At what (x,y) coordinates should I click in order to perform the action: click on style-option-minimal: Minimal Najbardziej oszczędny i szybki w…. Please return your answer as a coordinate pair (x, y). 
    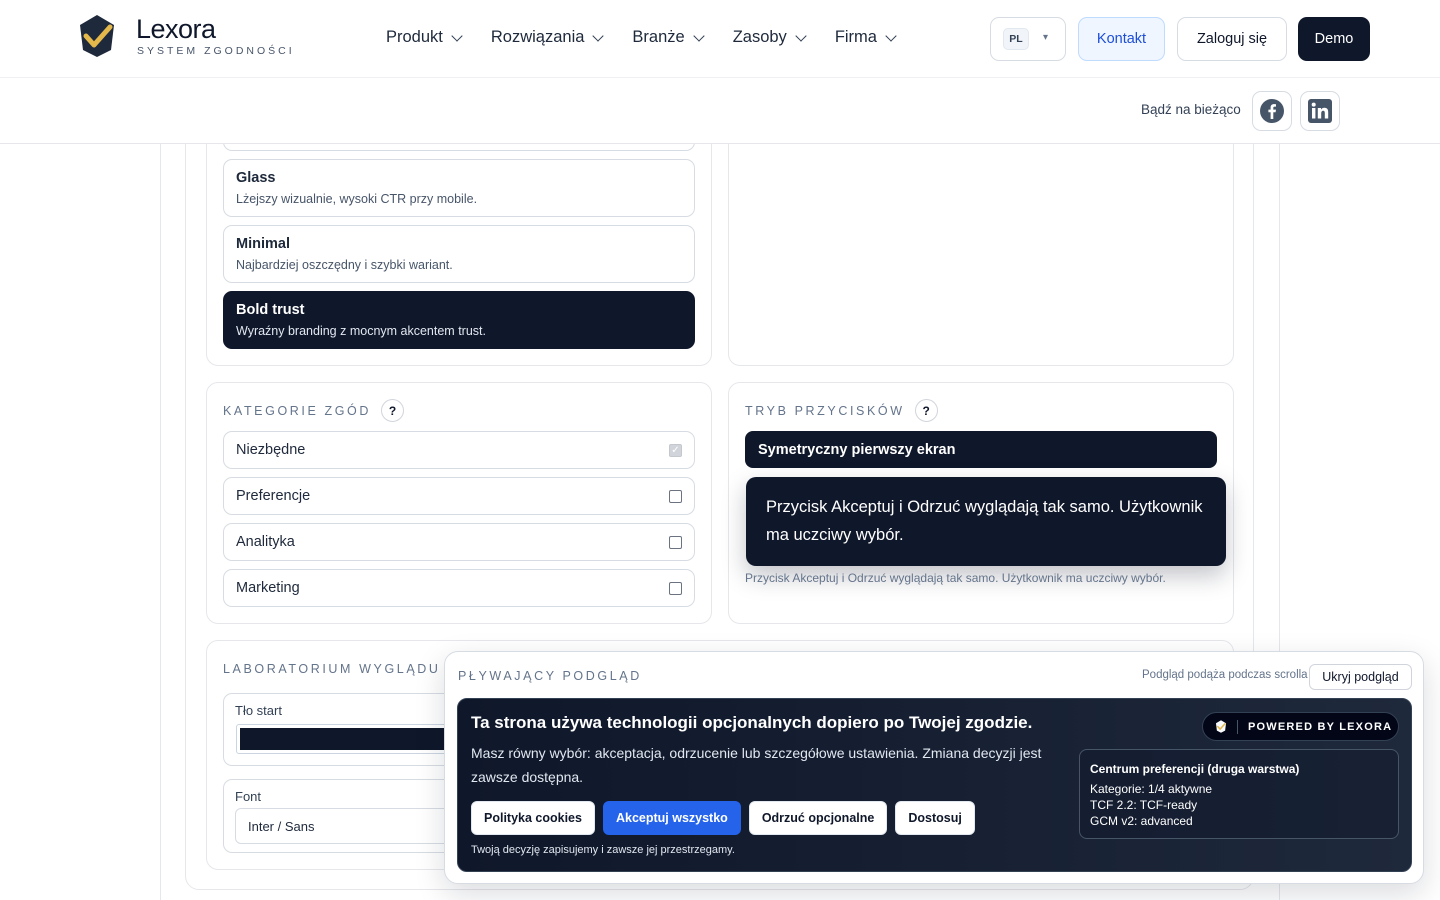
    Looking at the image, I should click on (459, 254).